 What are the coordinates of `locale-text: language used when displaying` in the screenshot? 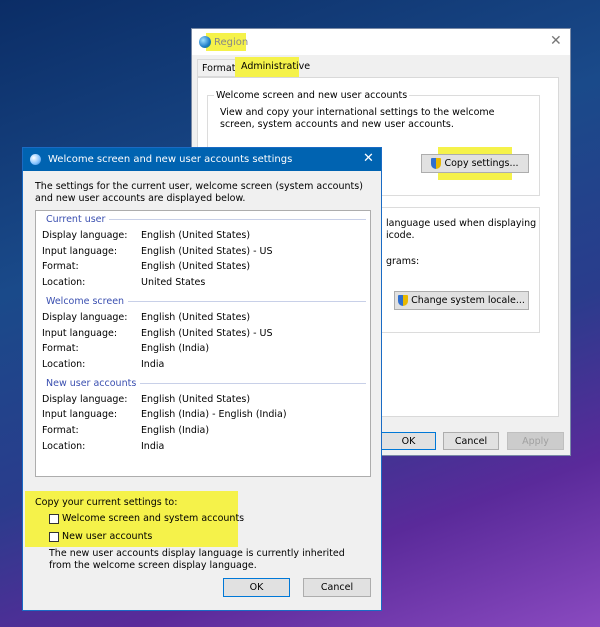 It's located at (461, 223).